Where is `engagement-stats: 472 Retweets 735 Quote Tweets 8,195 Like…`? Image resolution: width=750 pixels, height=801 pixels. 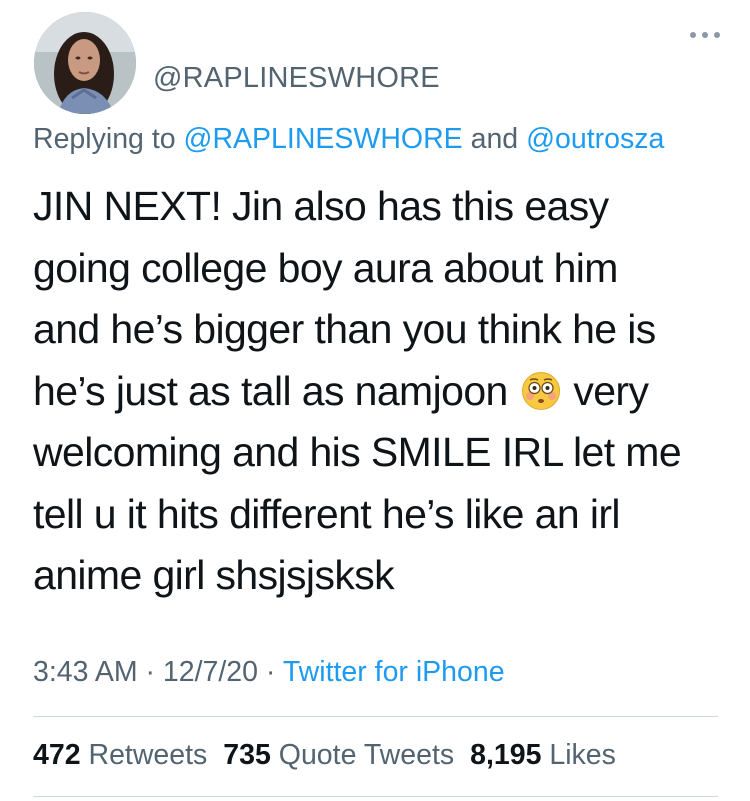
engagement-stats: 472 Retweets 735 Quote Tweets 8,195 Like… is located at coordinates (324, 755).